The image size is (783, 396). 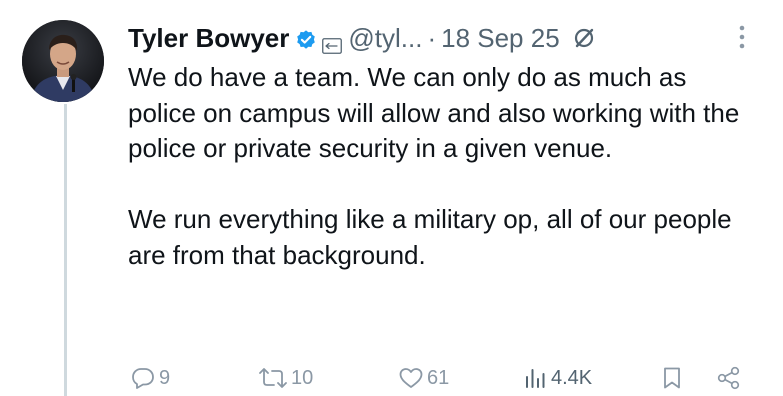 I want to click on bookmark-icon, so click(x=672, y=378).